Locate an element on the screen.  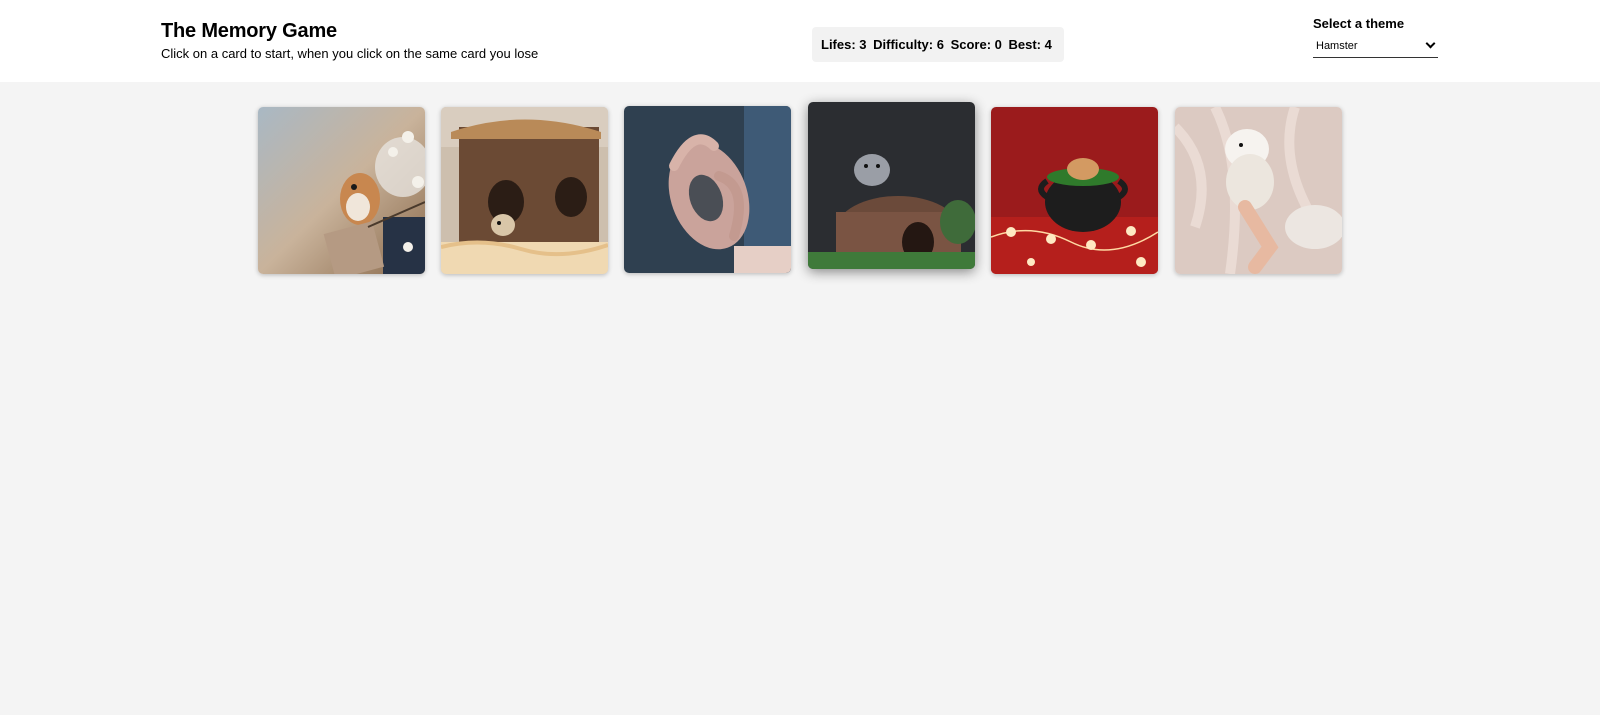
theme-selected-value: Hamster is located at coordinates (1337, 46).